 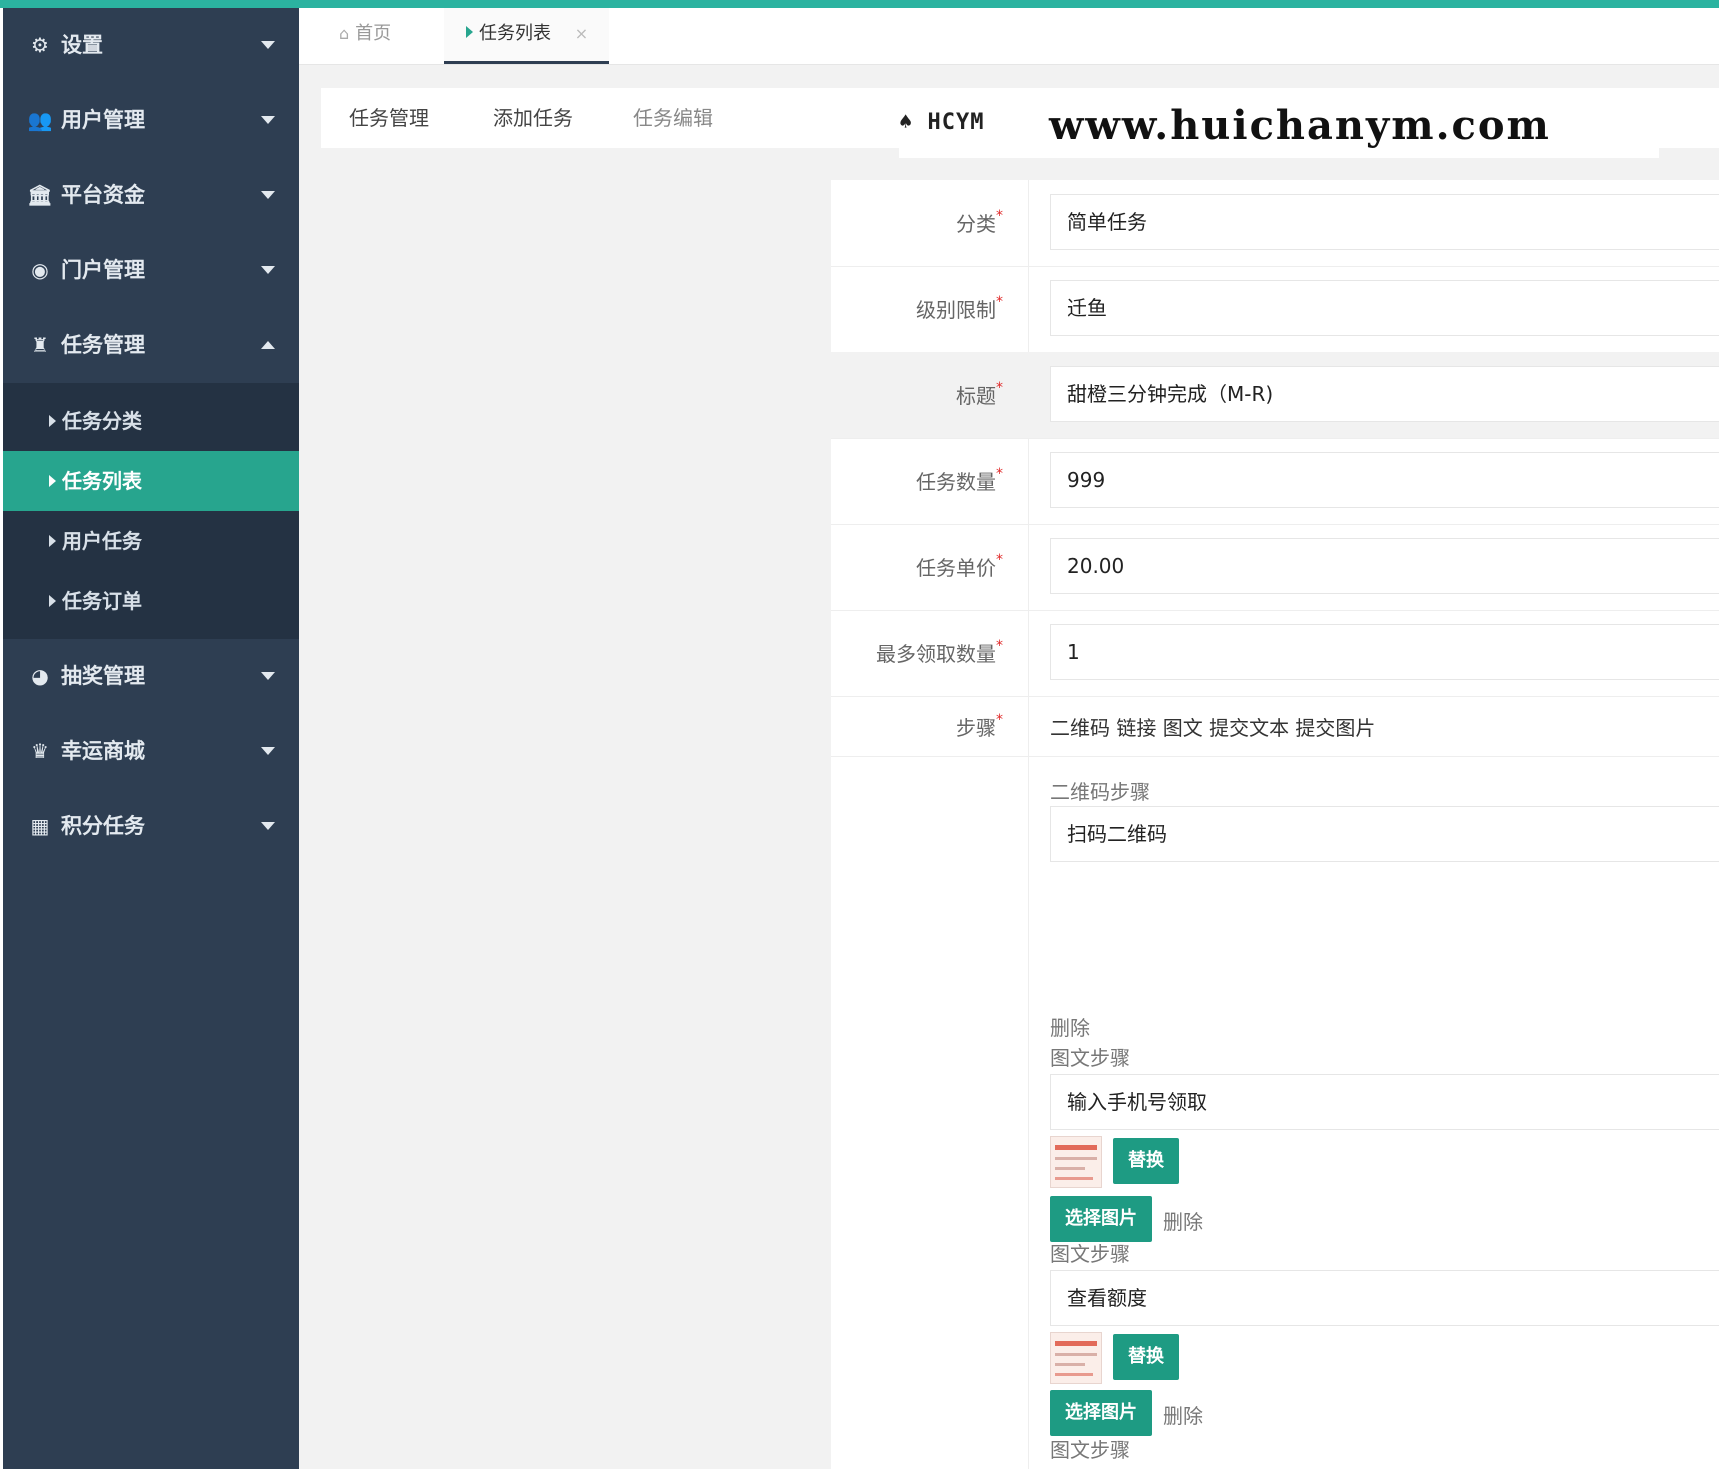 What do you see at coordinates (151, 751) in the screenshot?
I see `sidebar-item-shop: ♛ 幸运商城` at bounding box center [151, 751].